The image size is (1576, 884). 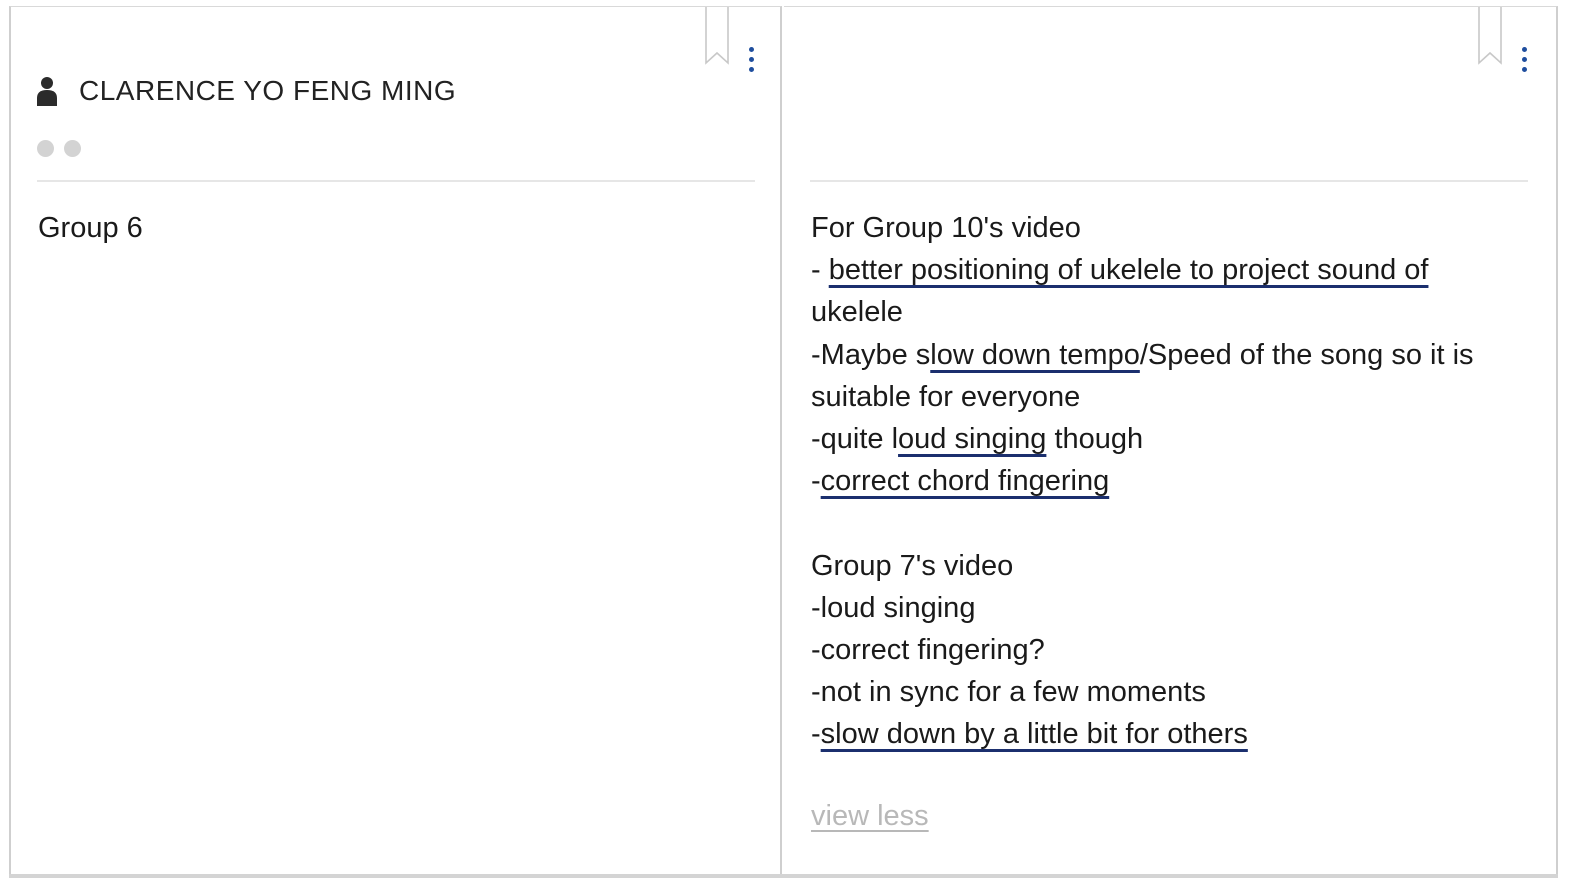 I want to click on highlighted-text: correct chord fingering, so click(x=965, y=481).